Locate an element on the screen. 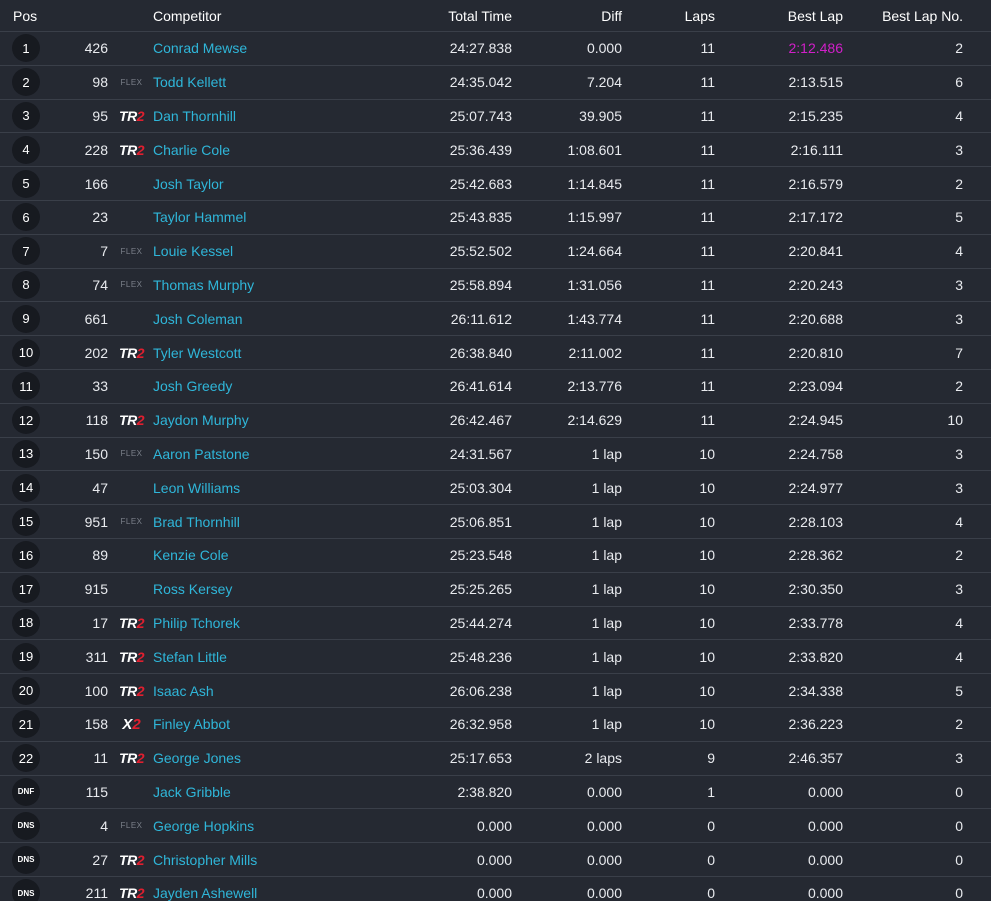 This screenshot has height=901, width=991. competitor-cell: Philip Tchorek is located at coordinates (264, 623).